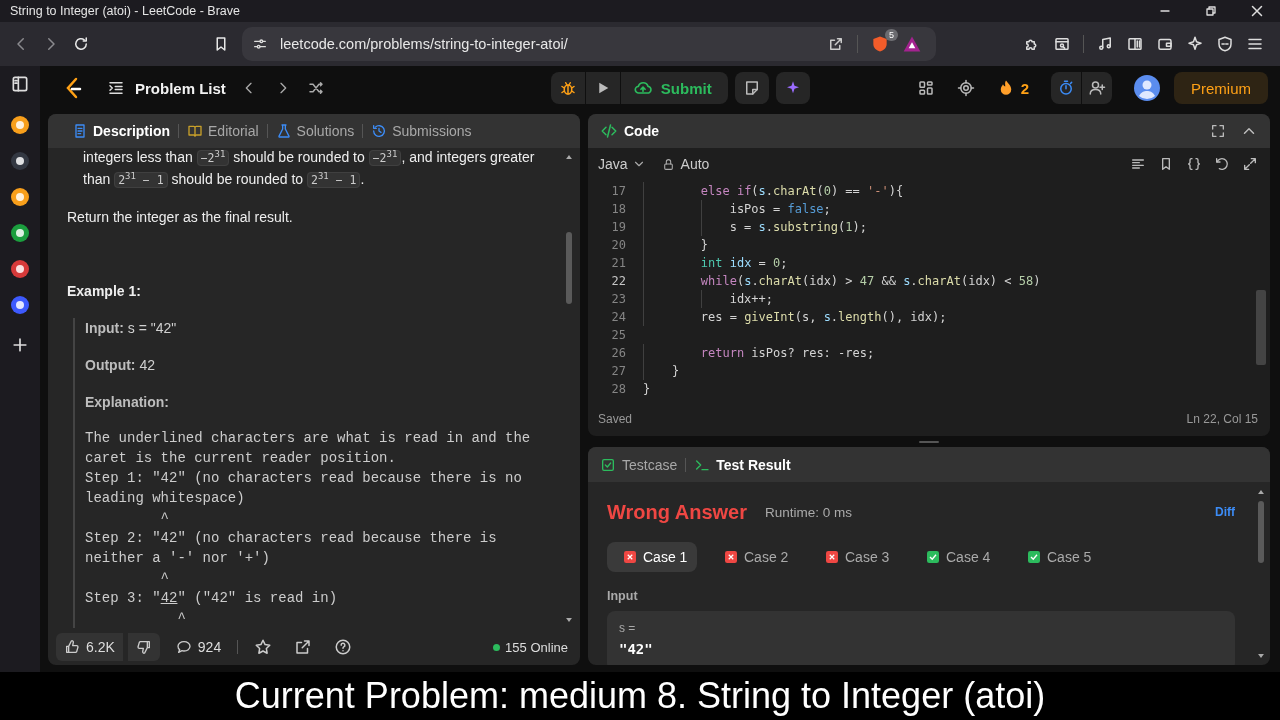  What do you see at coordinates (116, 88) in the screenshot?
I see `list-icon` at bounding box center [116, 88].